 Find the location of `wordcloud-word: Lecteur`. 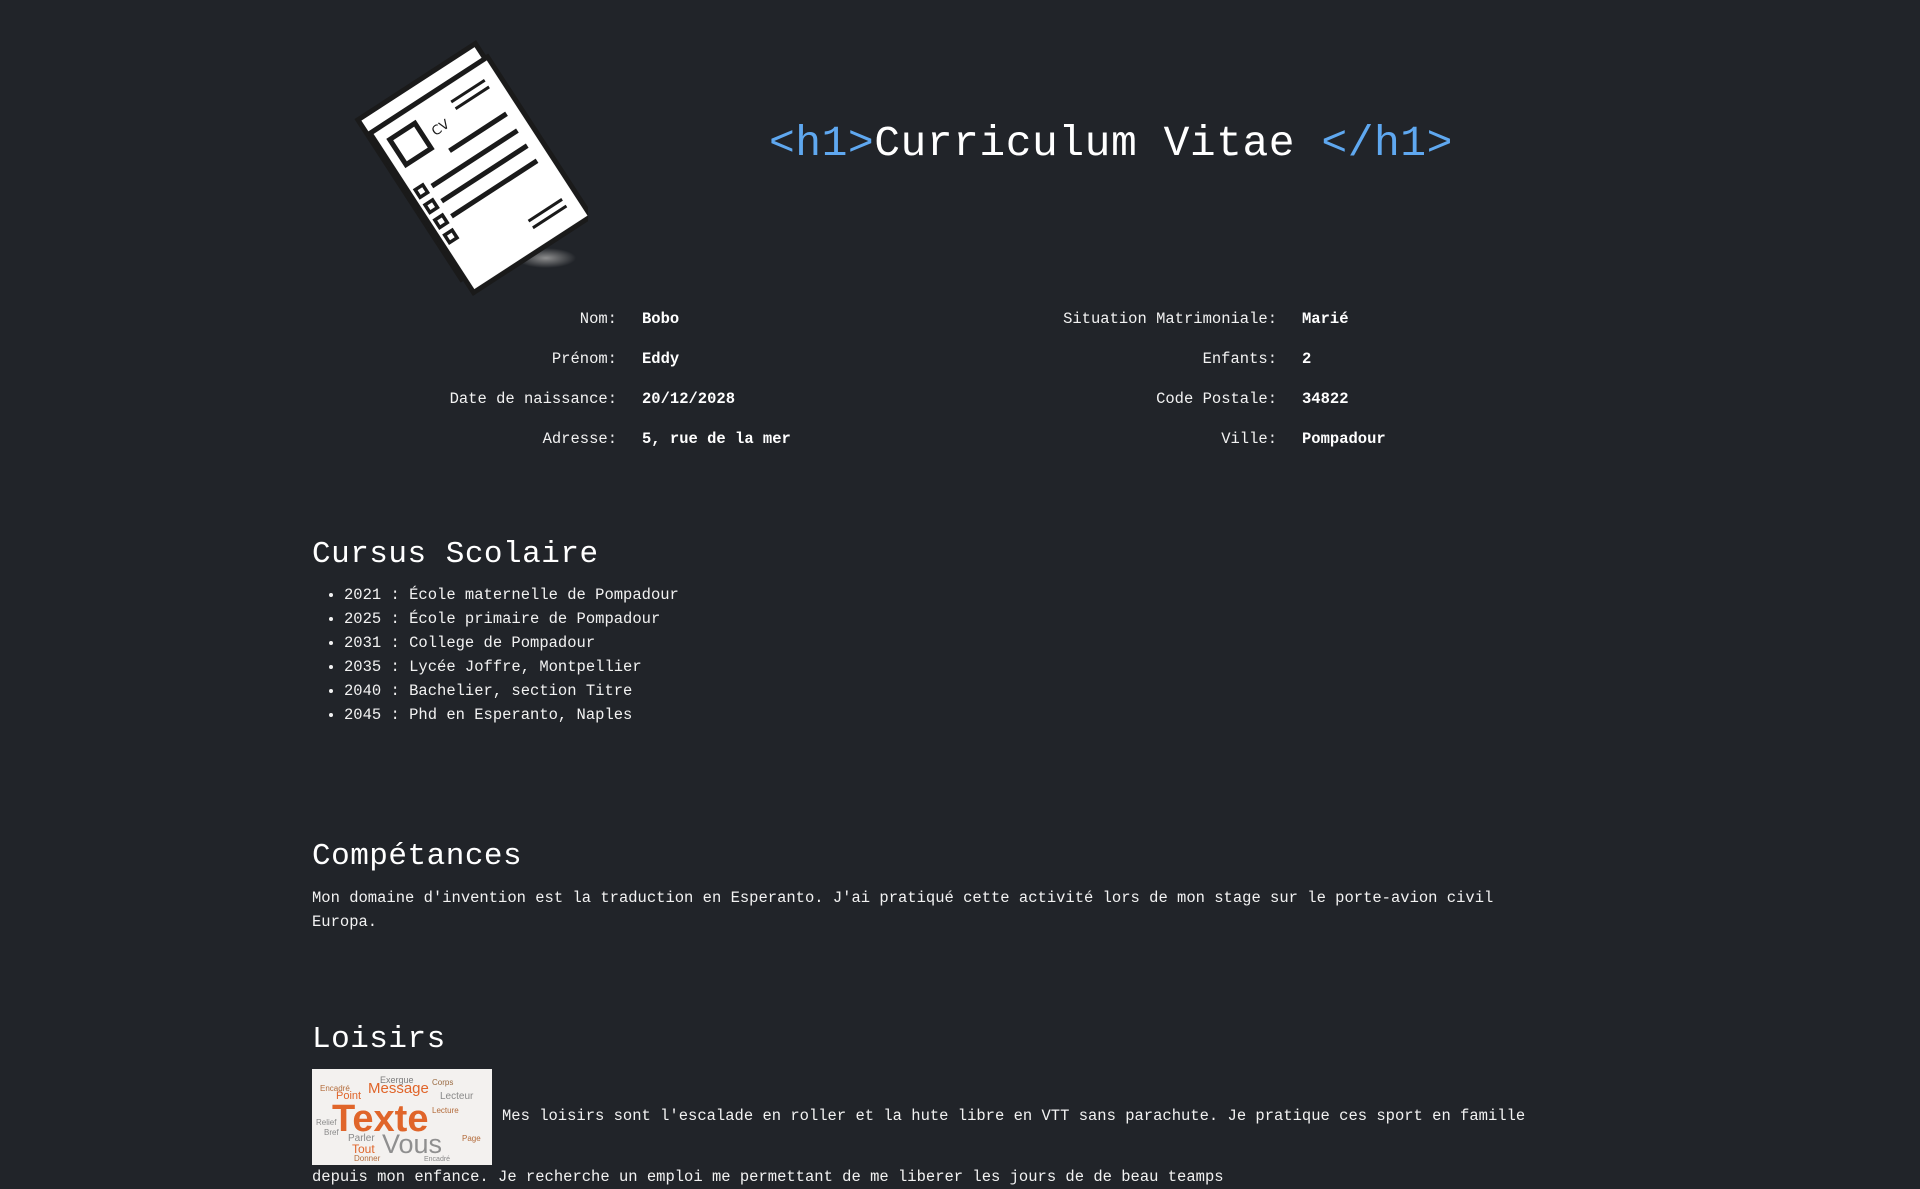

wordcloud-word: Lecteur is located at coordinates (457, 1096).